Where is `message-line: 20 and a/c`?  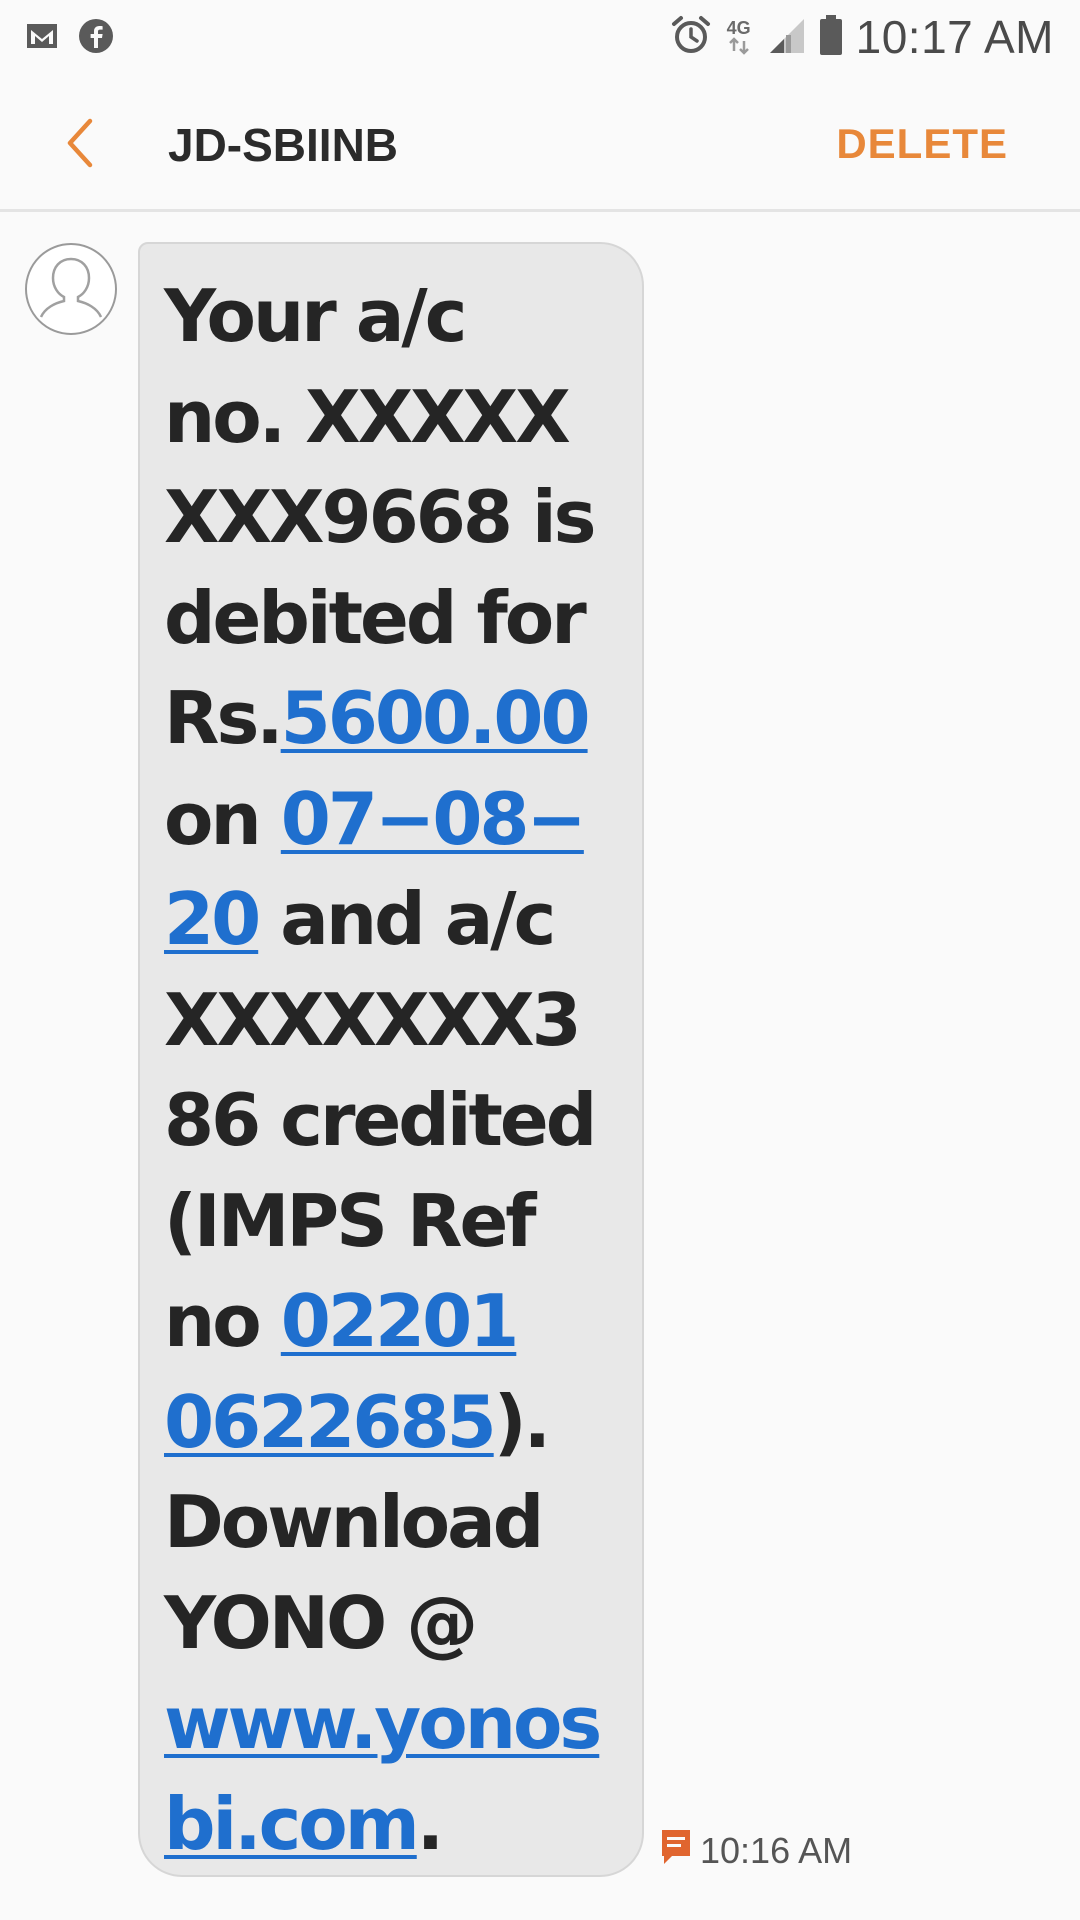
message-line: 20 and a/c is located at coordinates (392, 919).